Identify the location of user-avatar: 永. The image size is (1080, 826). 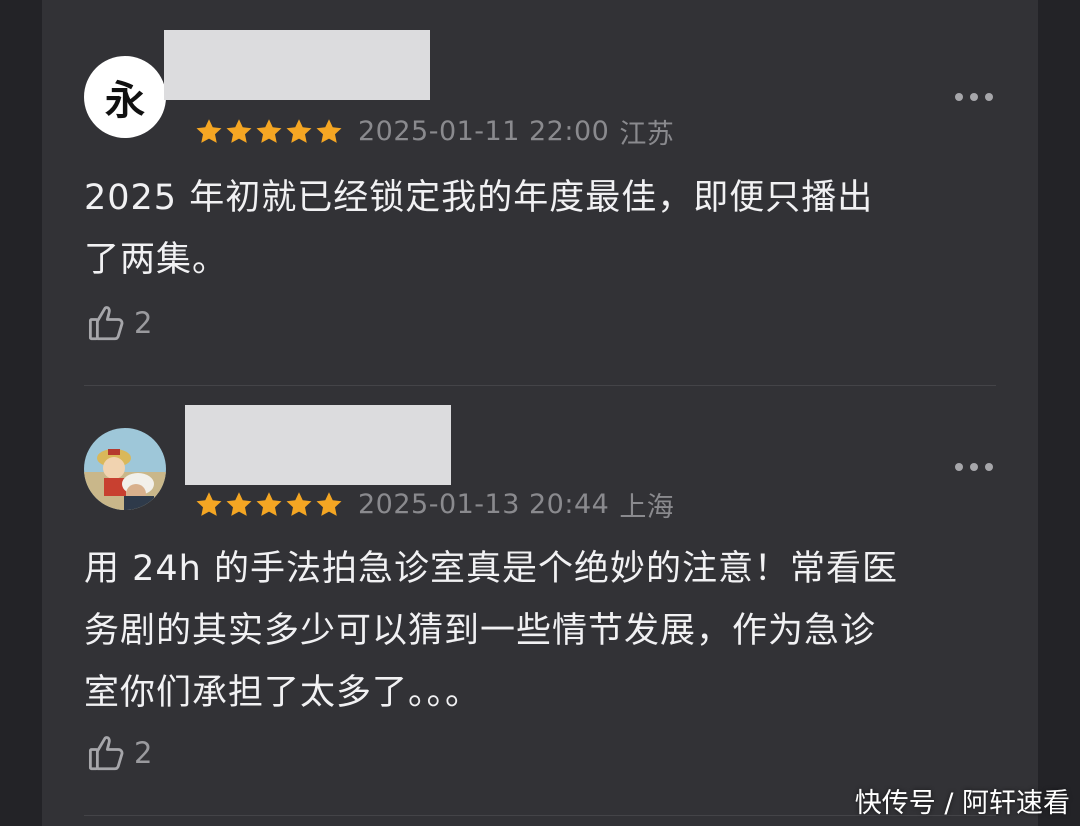
(125, 97).